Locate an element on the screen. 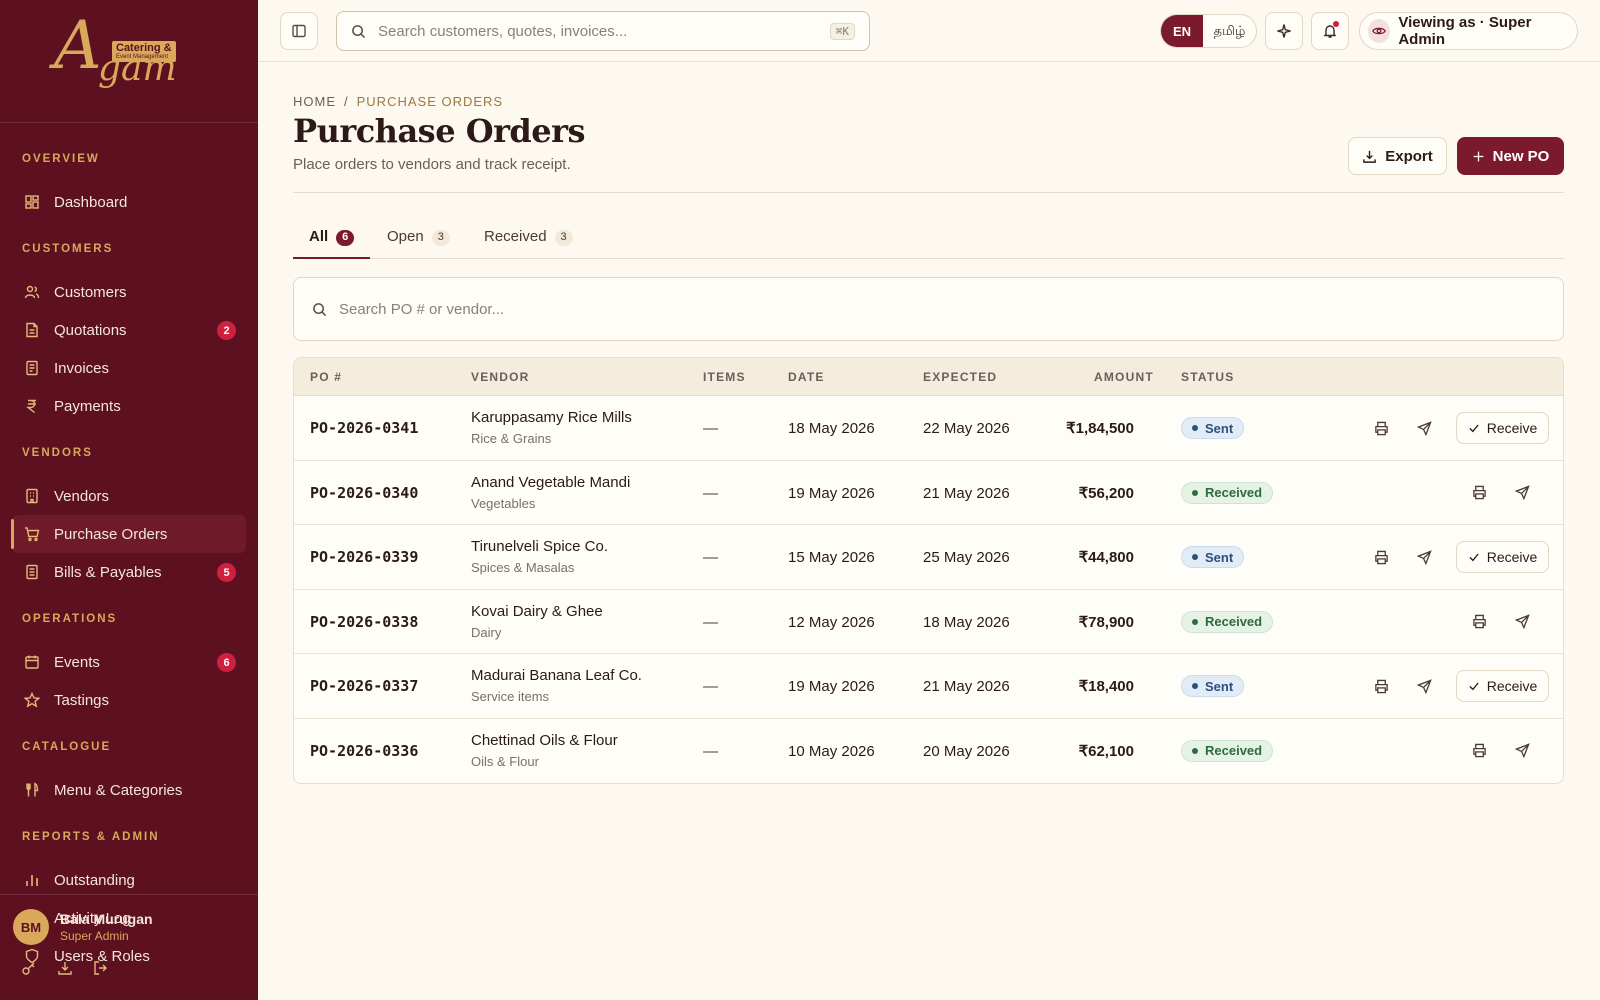  status-label: Received is located at coordinates (1234, 750).